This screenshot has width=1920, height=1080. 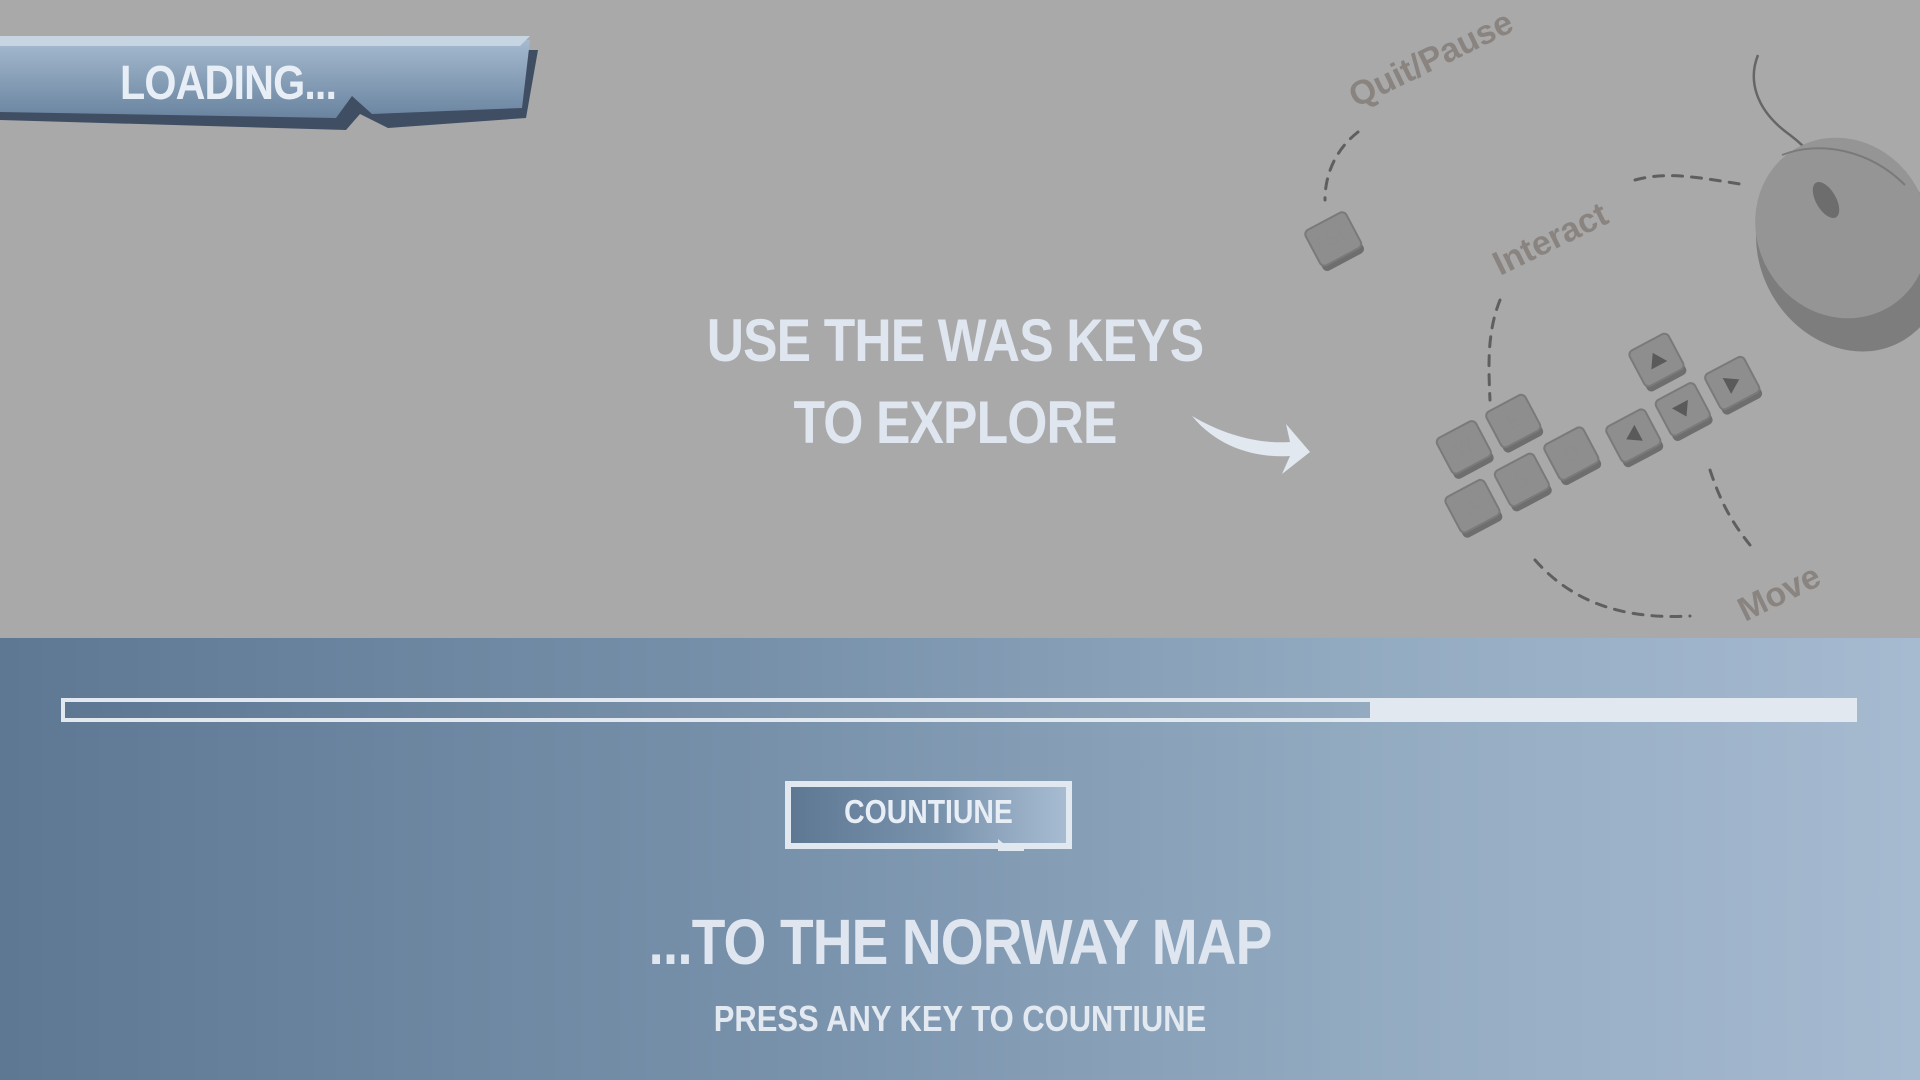 What do you see at coordinates (960, 942) in the screenshot?
I see `destination-title: ...TO THE NORWAY MAP` at bounding box center [960, 942].